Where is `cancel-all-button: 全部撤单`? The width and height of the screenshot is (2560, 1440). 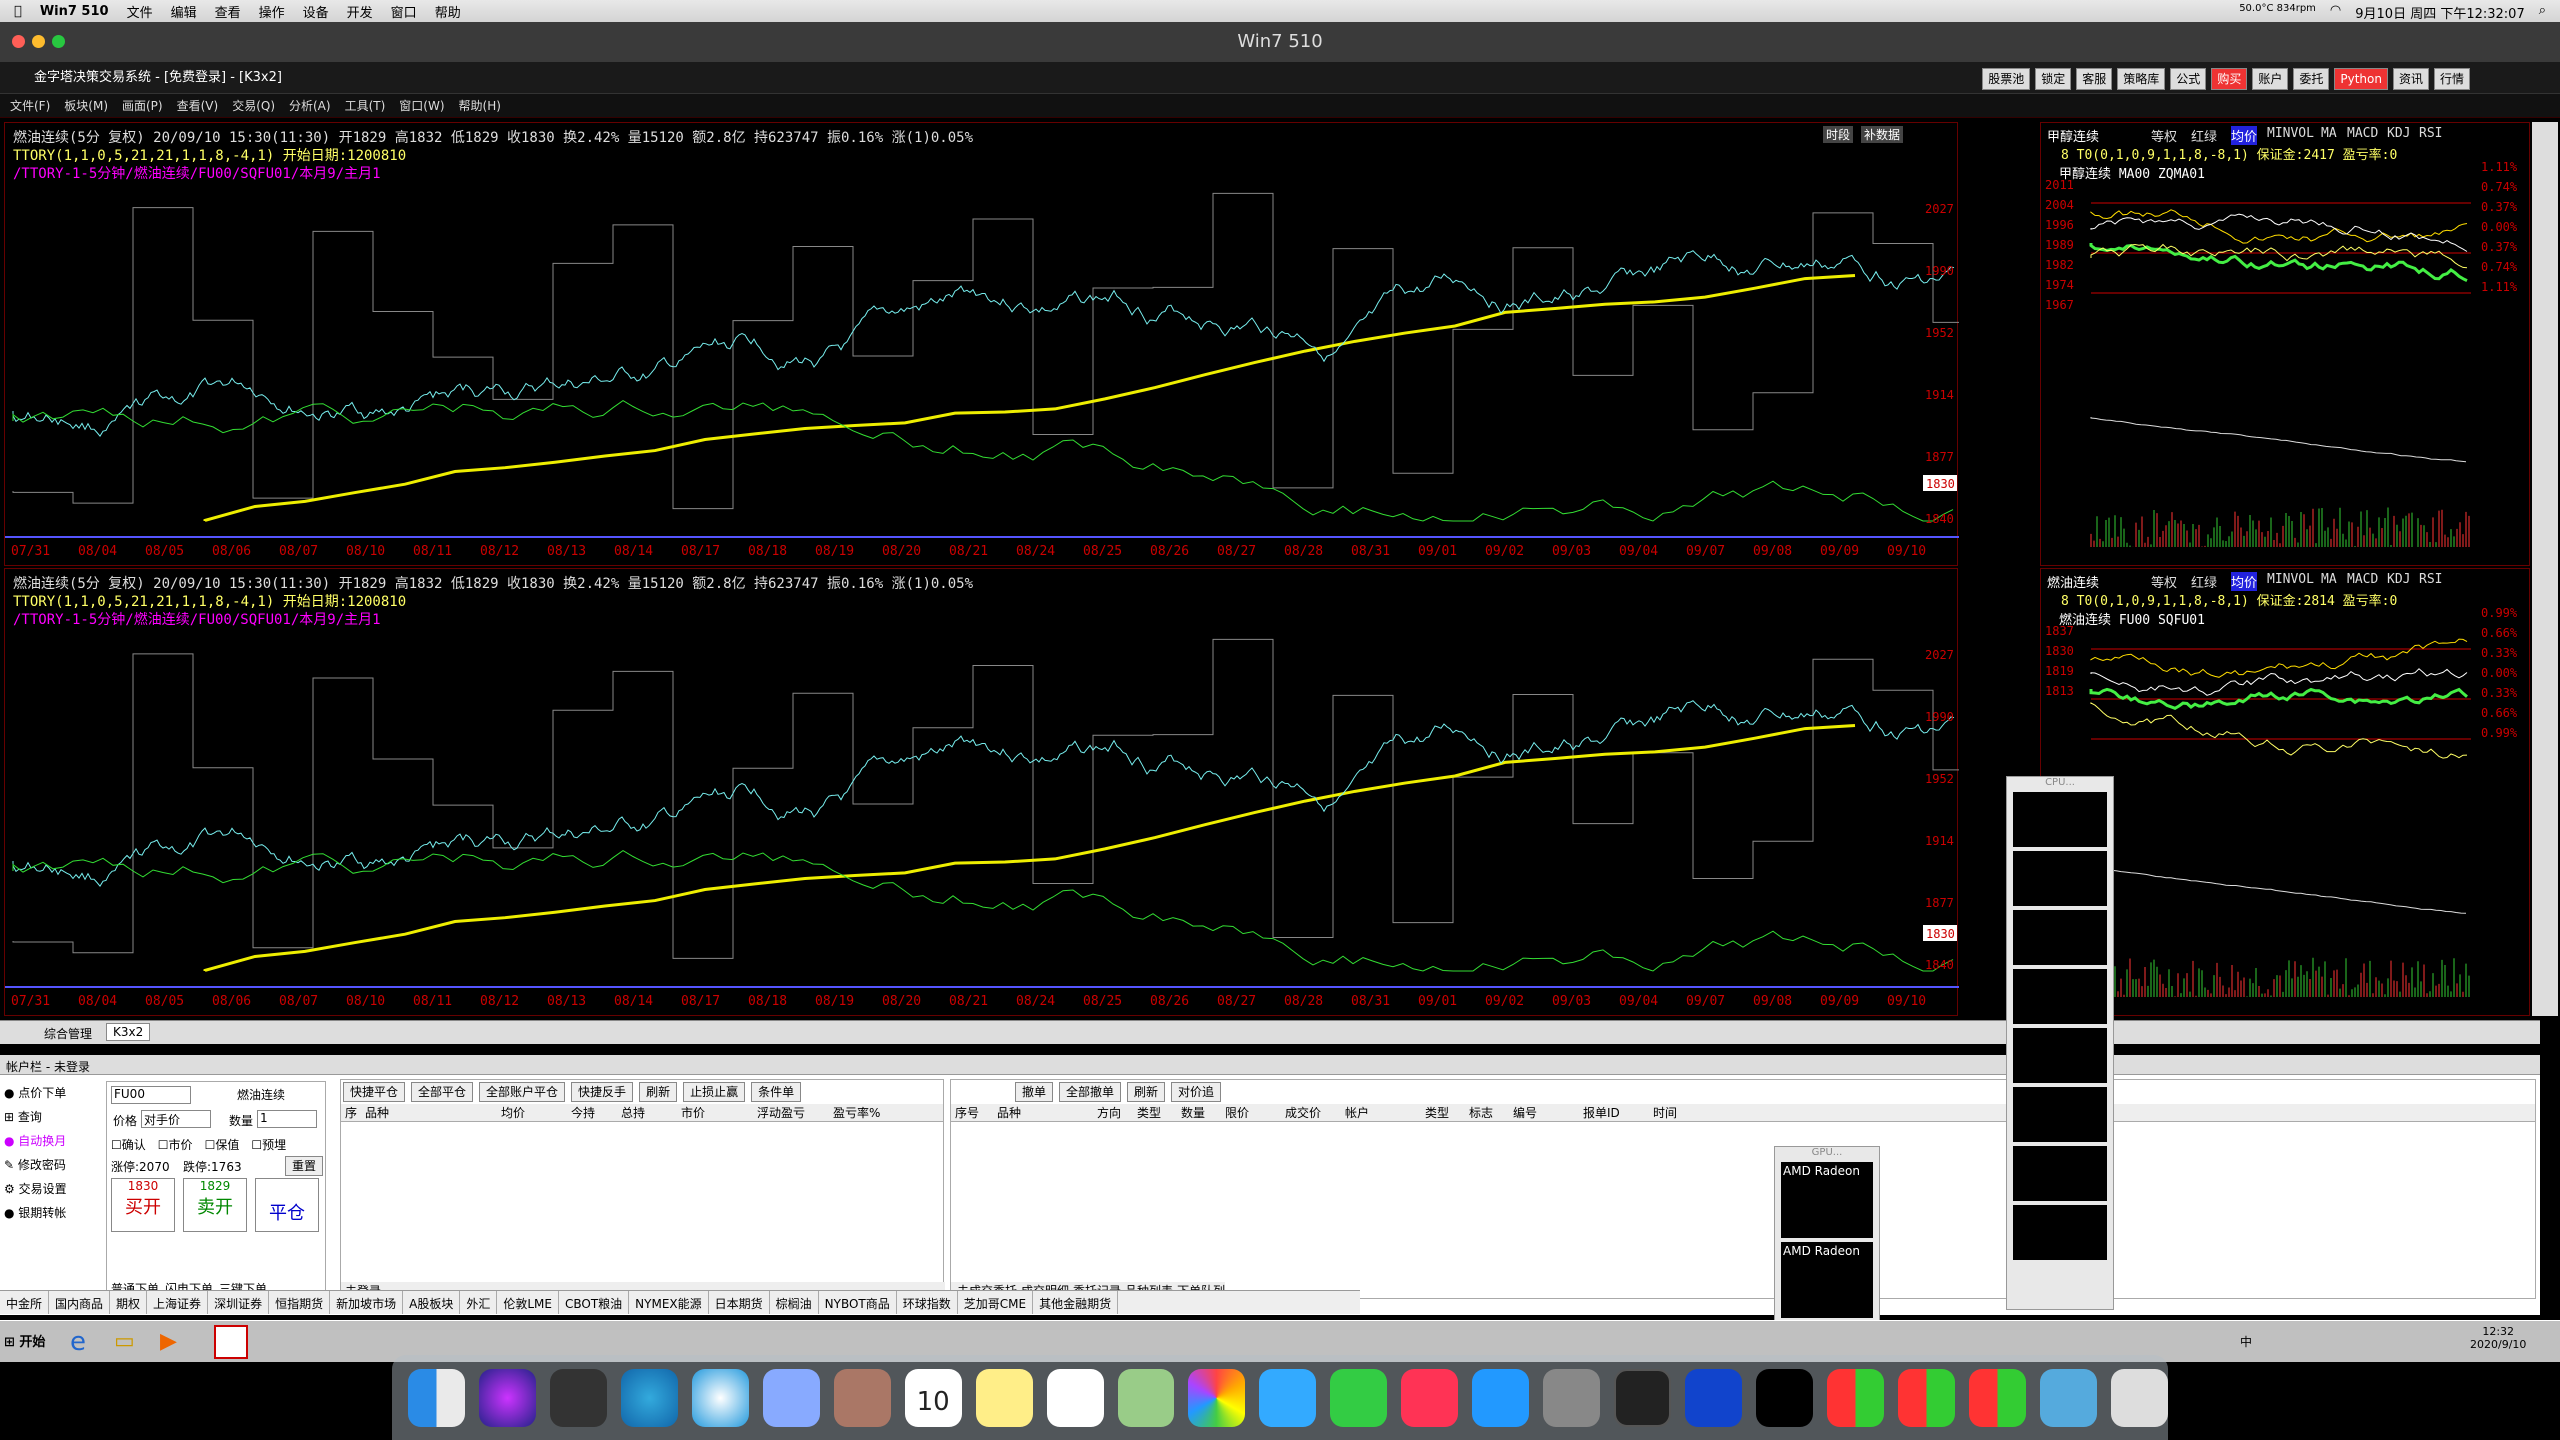 cancel-all-button: 全部撤单 is located at coordinates (1090, 1092).